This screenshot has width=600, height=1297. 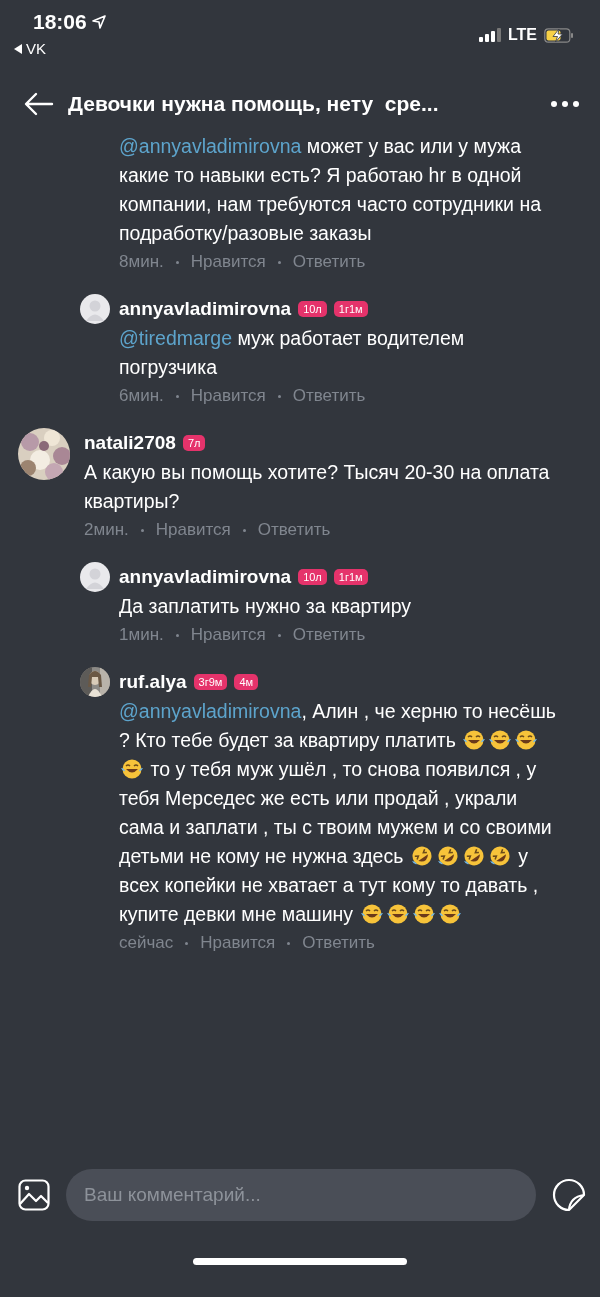 I want to click on image-attach-button, so click(x=34, y=1195).